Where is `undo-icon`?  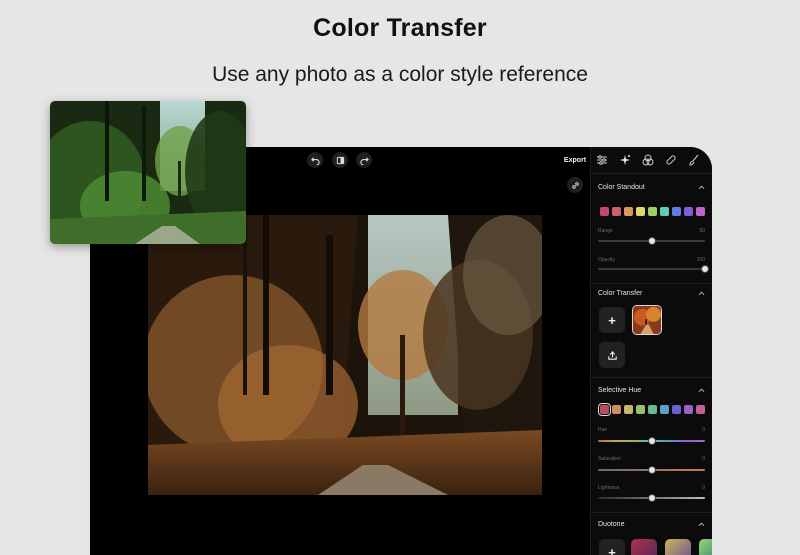 undo-icon is located at coordinates (315, 160).